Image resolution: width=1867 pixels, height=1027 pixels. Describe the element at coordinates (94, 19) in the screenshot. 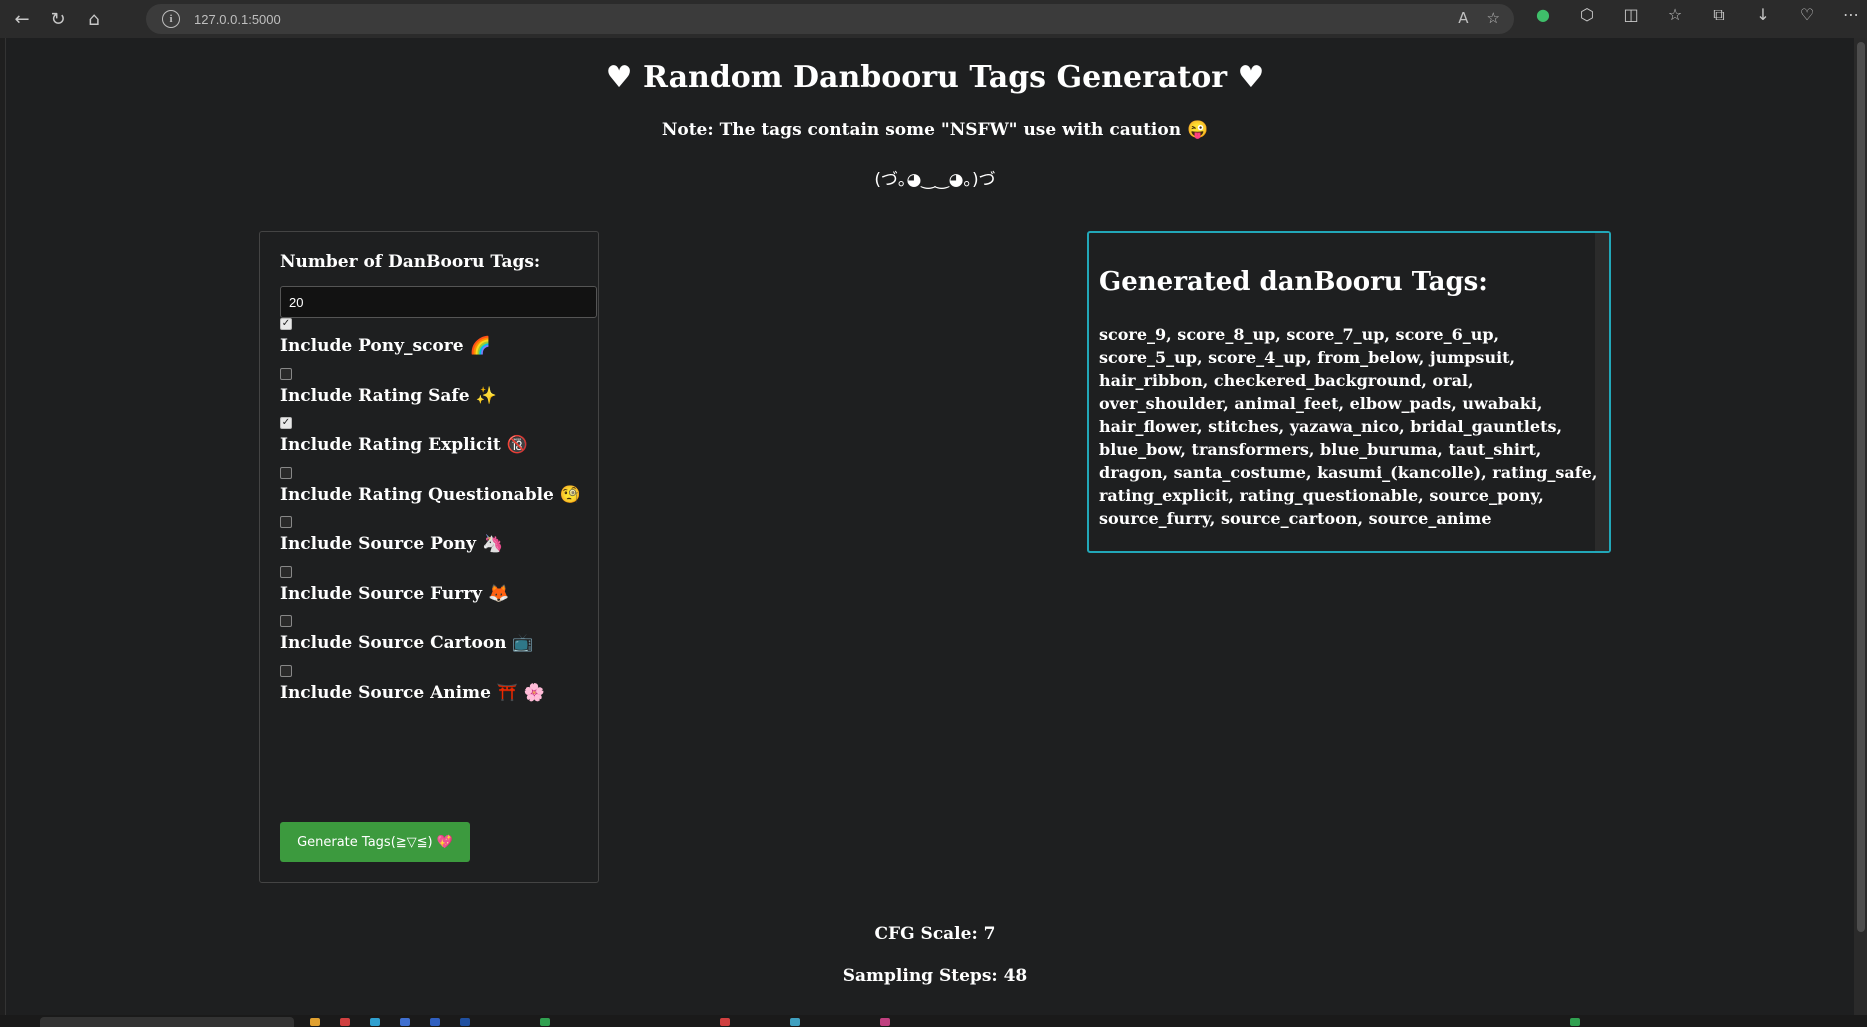

I see `home-icon: ⌂` at that location.